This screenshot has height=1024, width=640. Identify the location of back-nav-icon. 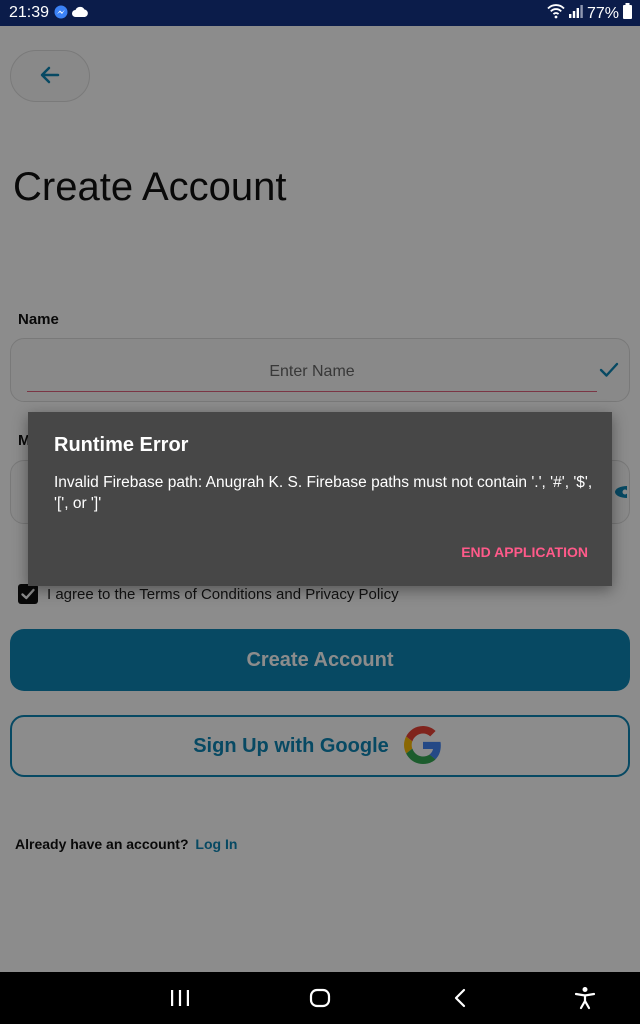
(460, 998).